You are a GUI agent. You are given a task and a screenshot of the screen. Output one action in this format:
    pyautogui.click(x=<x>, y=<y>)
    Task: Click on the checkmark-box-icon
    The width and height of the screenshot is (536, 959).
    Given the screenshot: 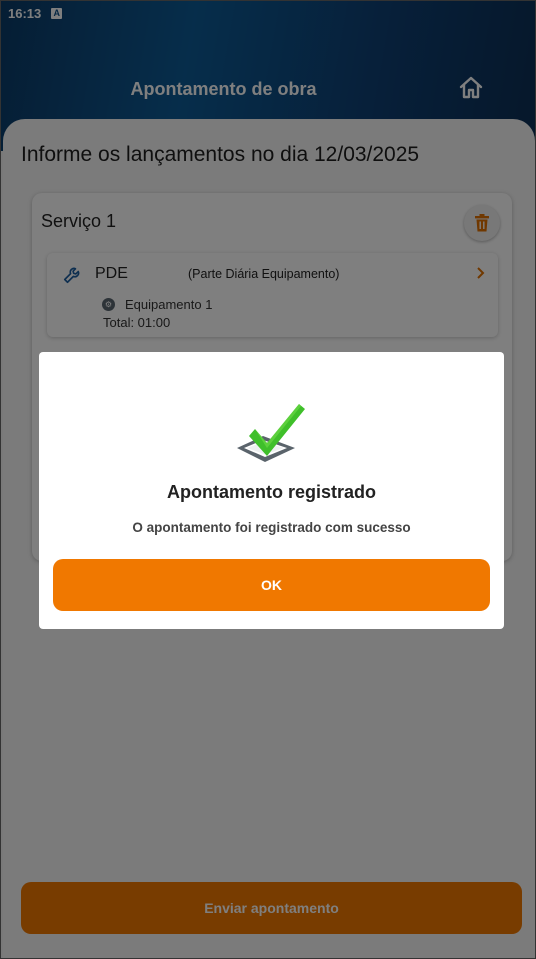 What is the action you would take?
    pyautogui.click(x=271, y=433)
    